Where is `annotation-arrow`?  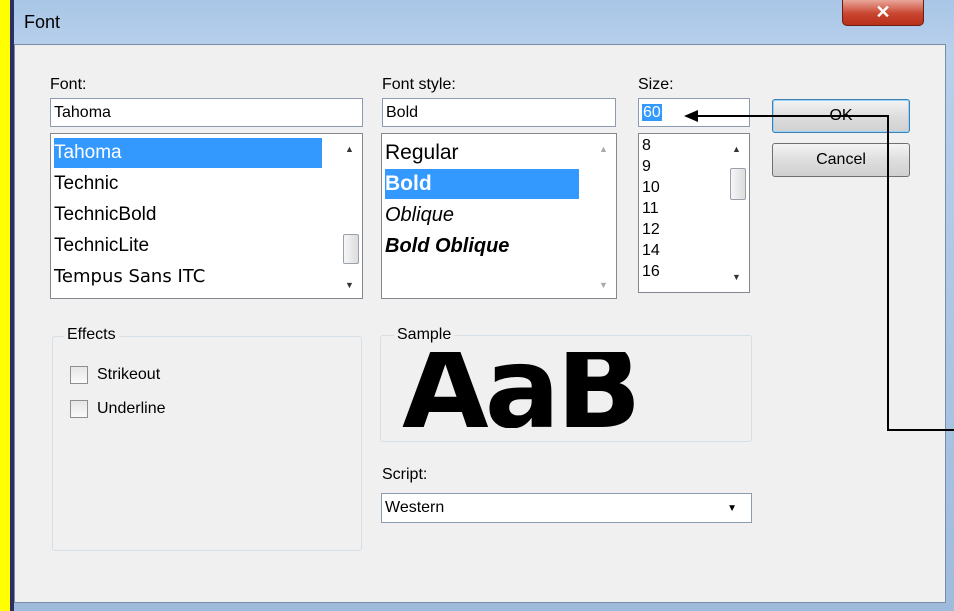 annotation-arrow is located at coordinates (819, 270).